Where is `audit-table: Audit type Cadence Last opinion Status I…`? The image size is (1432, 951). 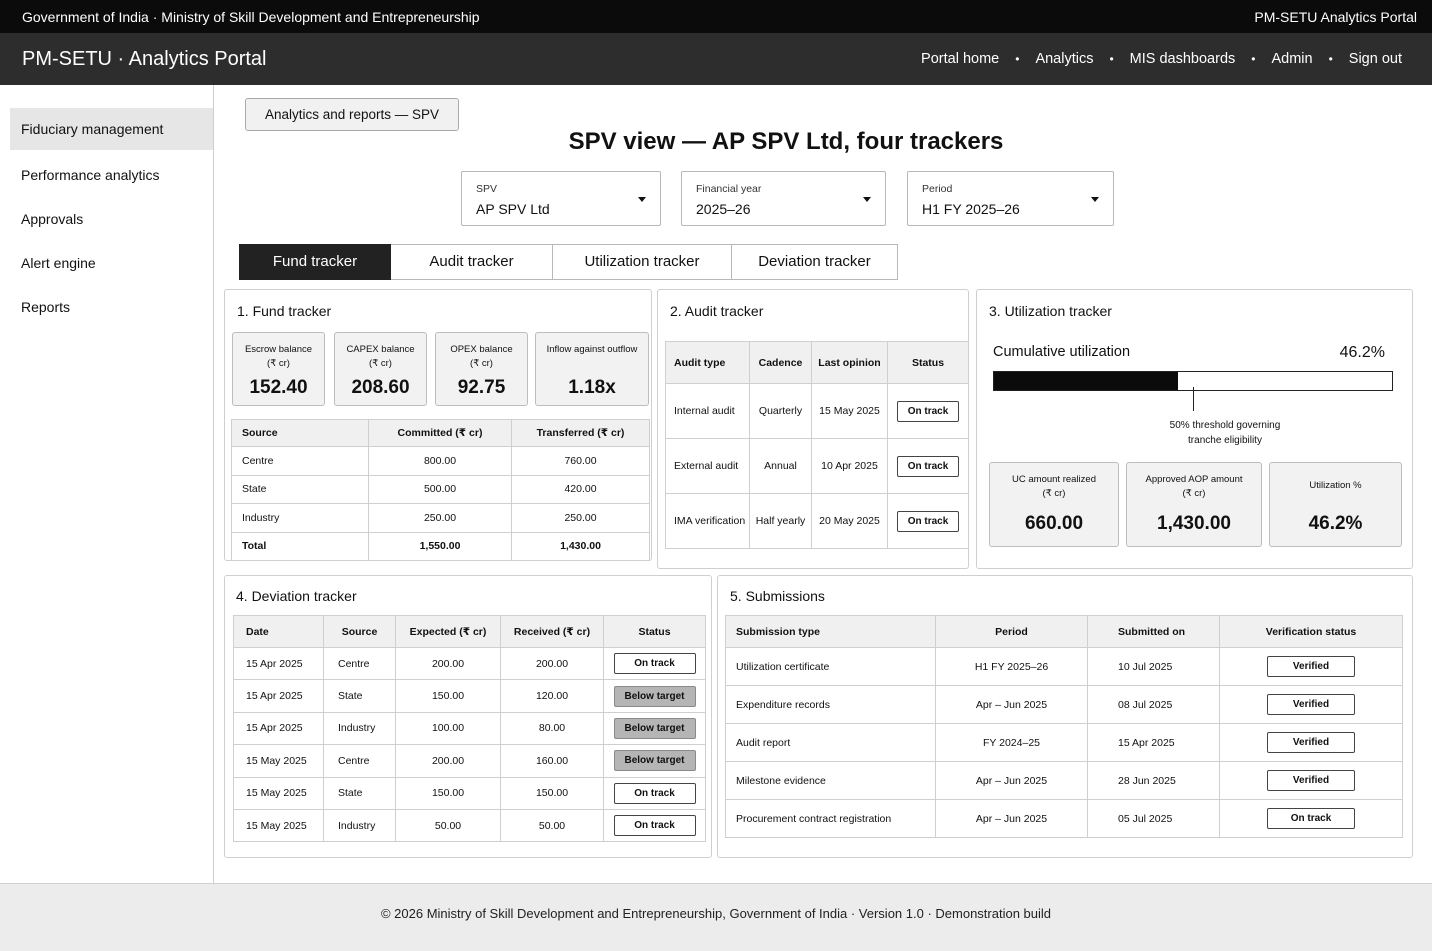
audit-table: Audit type Cadence Last opinion Status I… is located at coordinates (817, 445).